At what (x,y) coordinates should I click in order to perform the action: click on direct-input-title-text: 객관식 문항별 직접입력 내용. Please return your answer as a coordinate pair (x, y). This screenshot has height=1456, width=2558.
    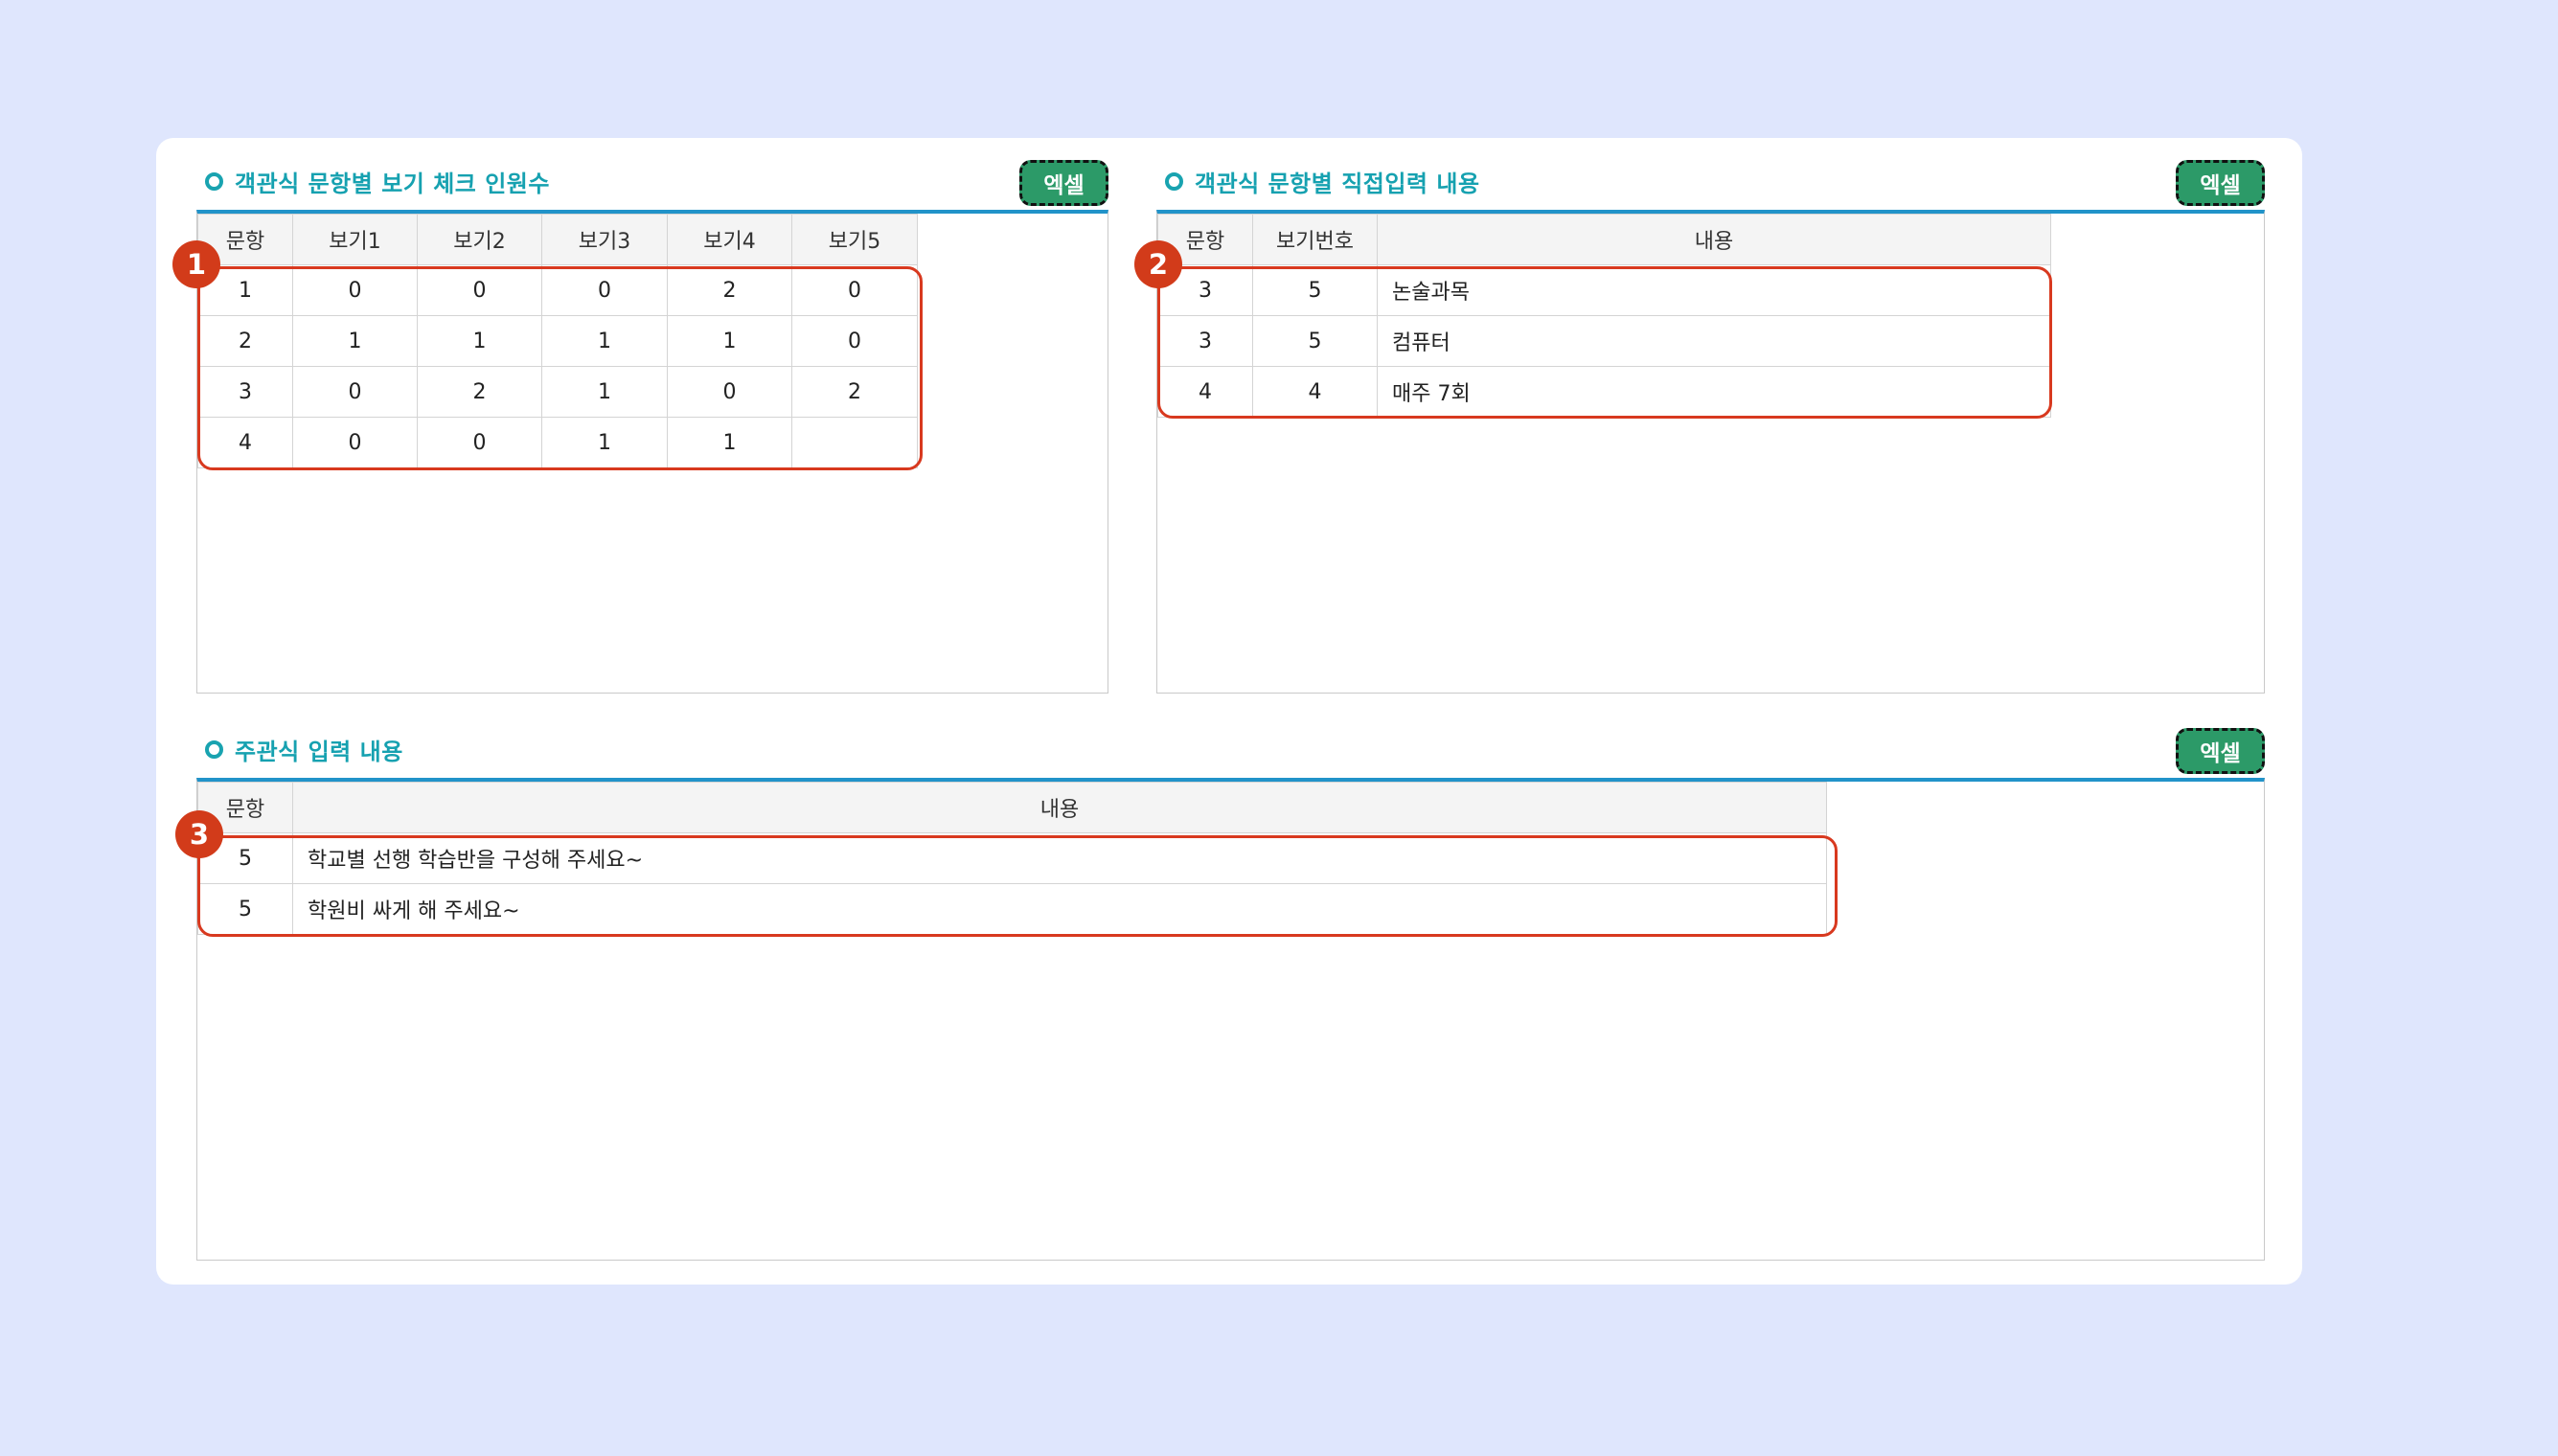
    Looking at the image, I should click on (1337, 184).